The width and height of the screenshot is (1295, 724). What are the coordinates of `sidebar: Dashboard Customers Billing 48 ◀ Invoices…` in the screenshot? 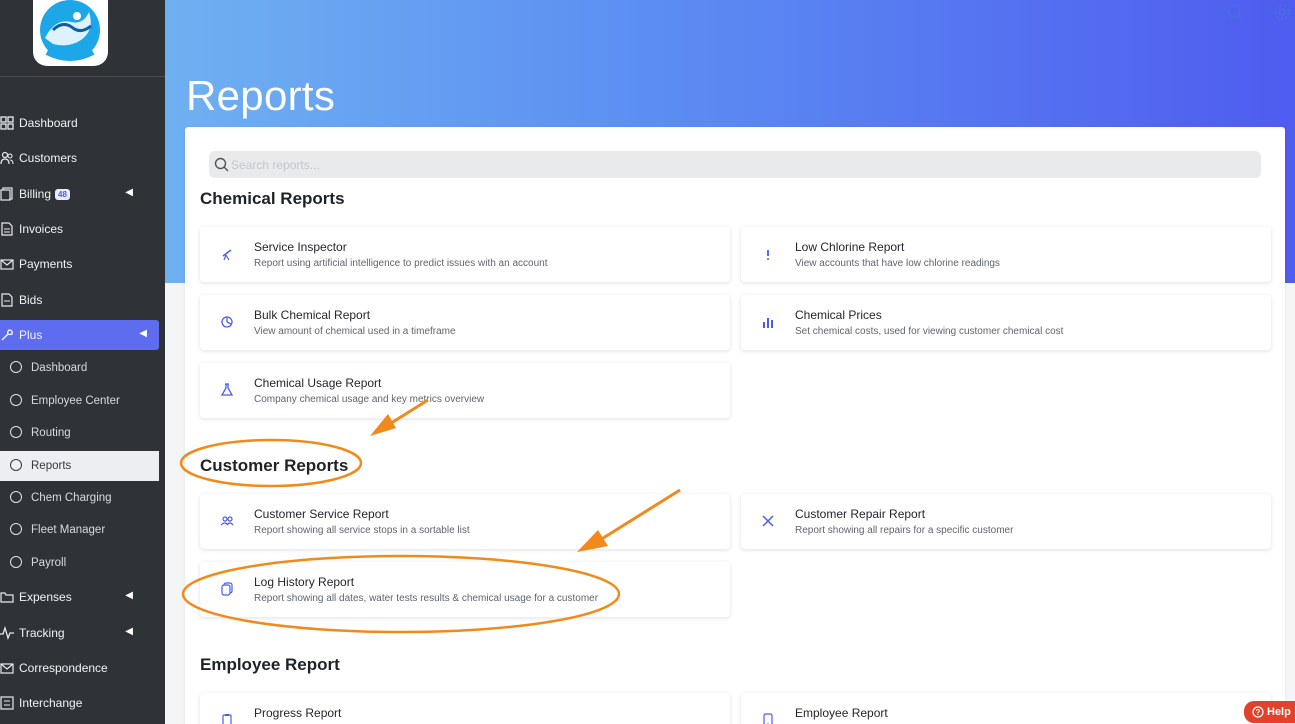 It's located at (82, 362).